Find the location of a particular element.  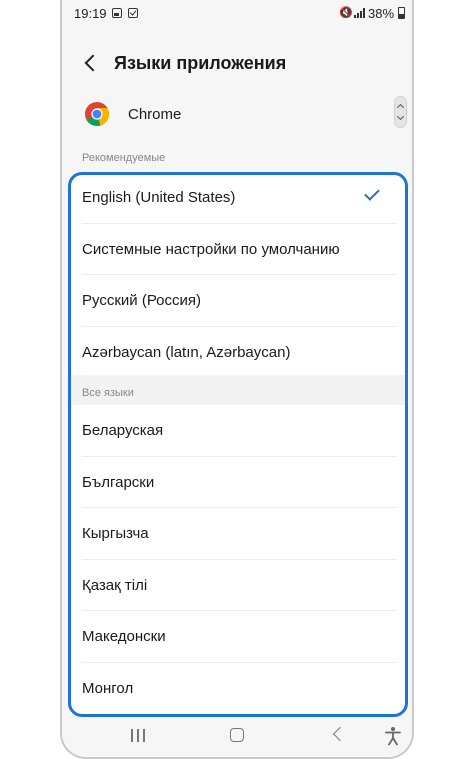

app-name: Chrome is located at coordinates (155, 114).